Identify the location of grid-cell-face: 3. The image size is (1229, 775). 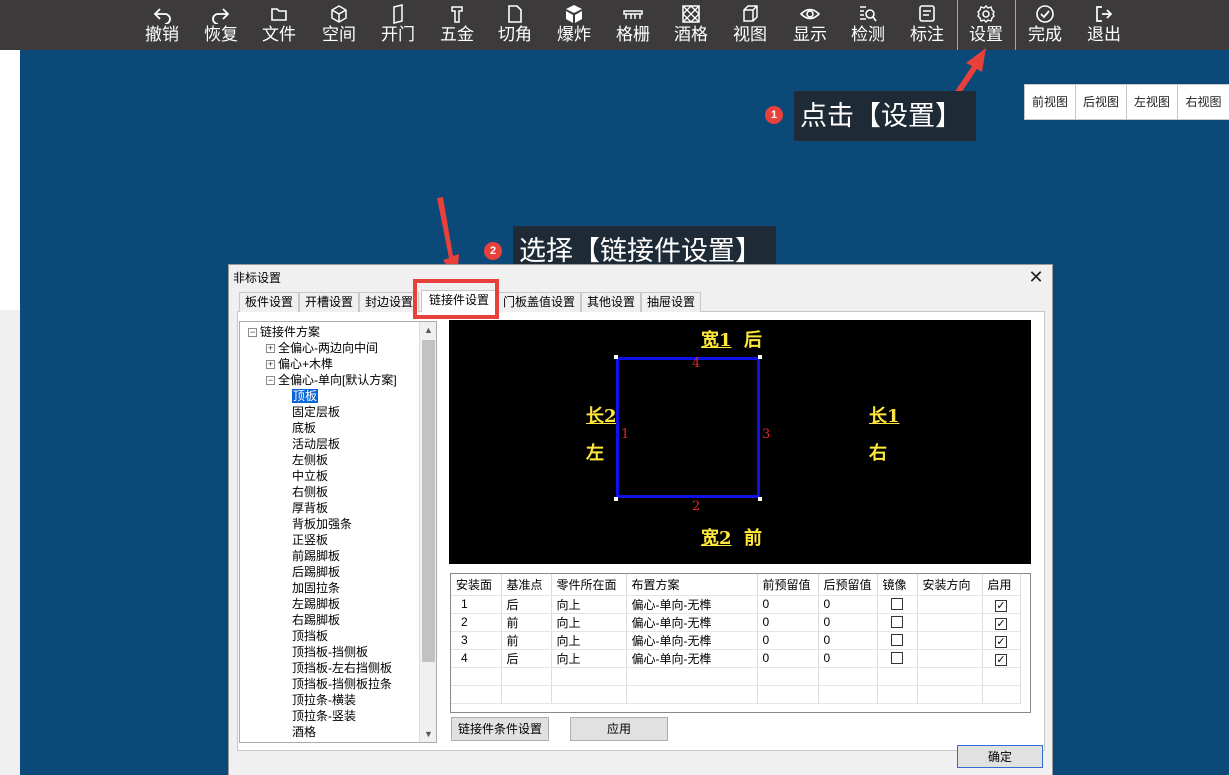
(476, 640).